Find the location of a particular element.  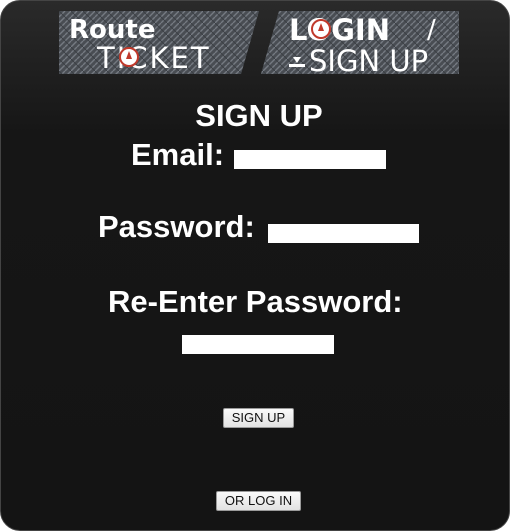

signup-button: SIGN UP is located at coordinates (258, 418).